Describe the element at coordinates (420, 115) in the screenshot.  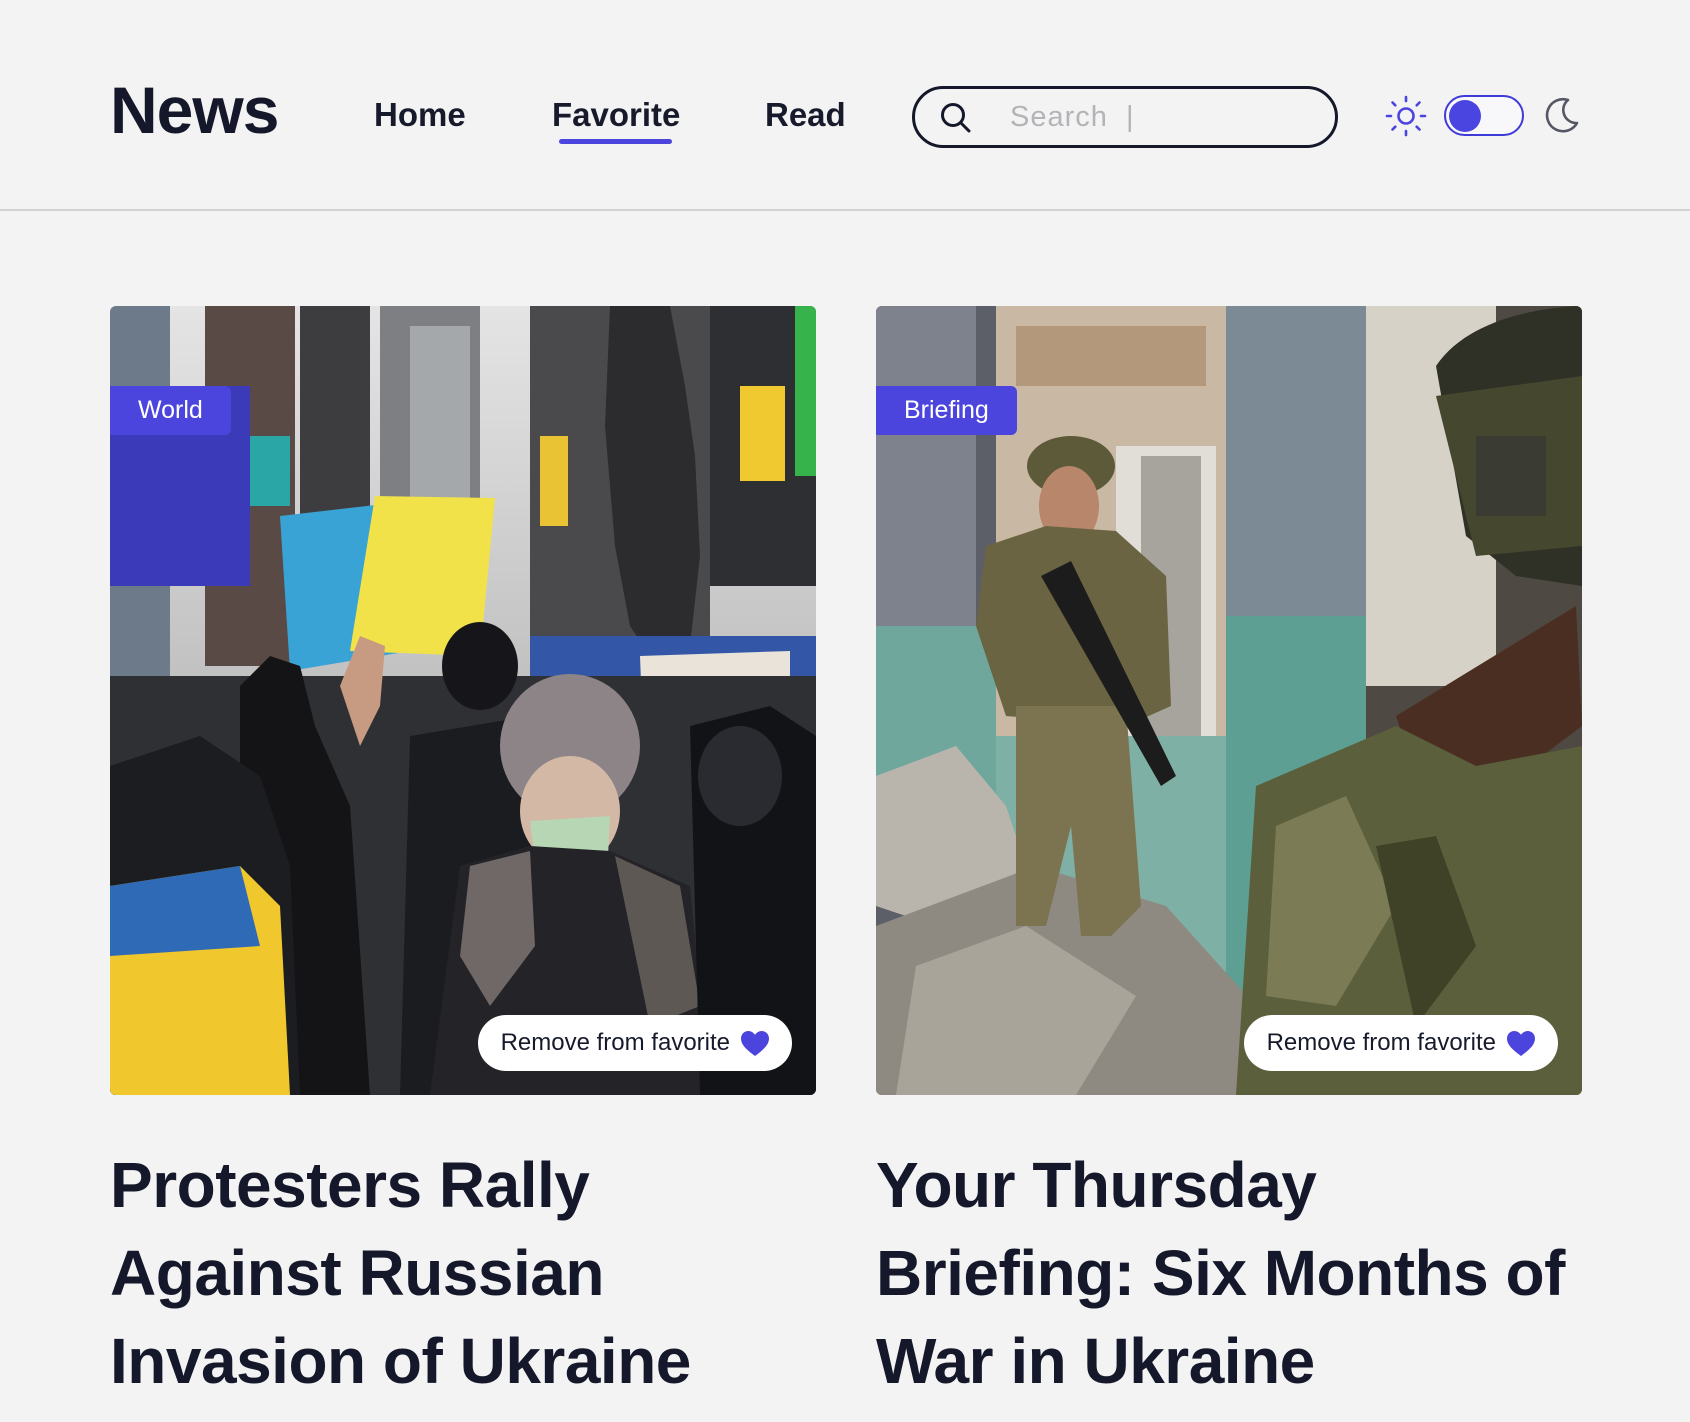
I see `nav-home: Home` at that location.